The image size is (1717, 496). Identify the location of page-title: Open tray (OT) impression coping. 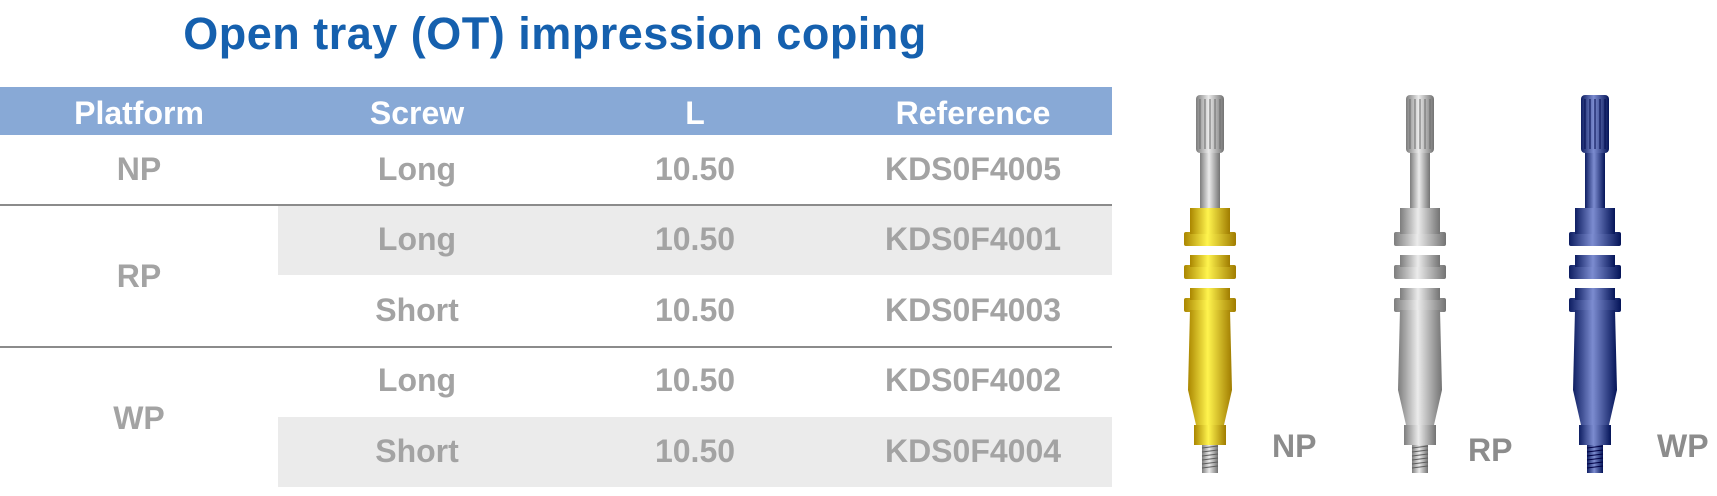
(555, 33).